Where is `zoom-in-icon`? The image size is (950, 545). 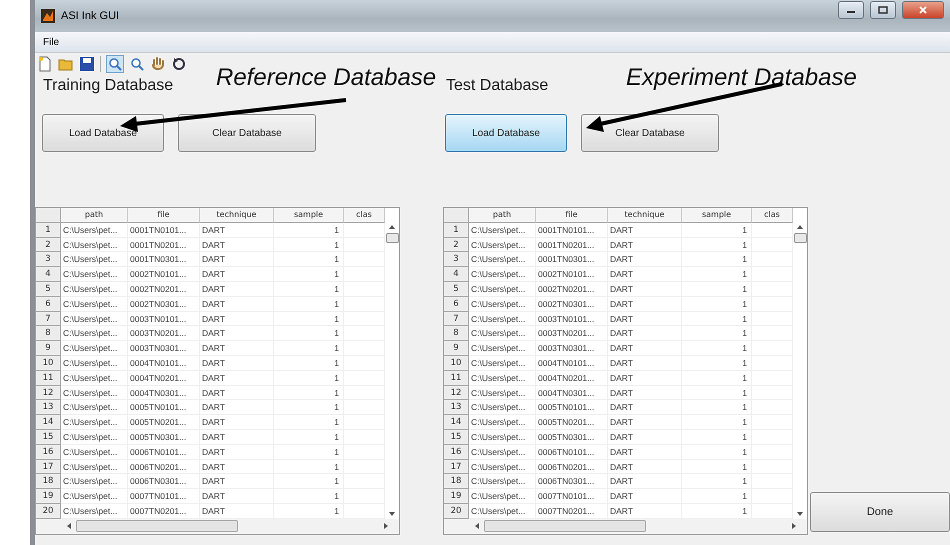 zoom-in-icon is located at coordinates (115, 64).